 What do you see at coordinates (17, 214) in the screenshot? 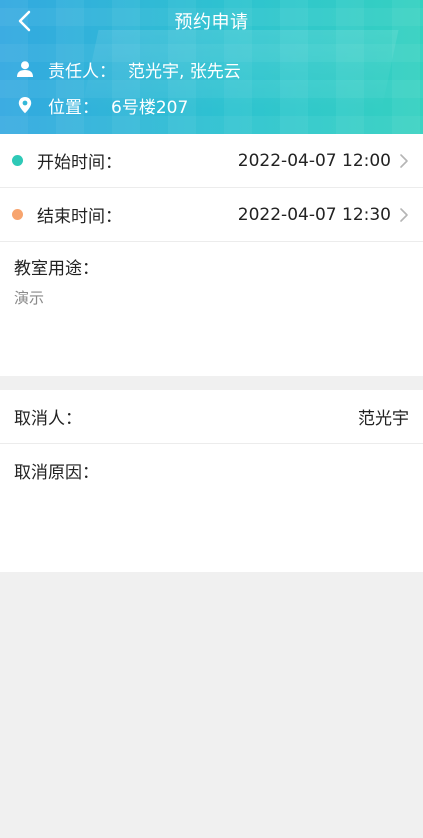
I see `end-dot` at bounding box center [17, 214].